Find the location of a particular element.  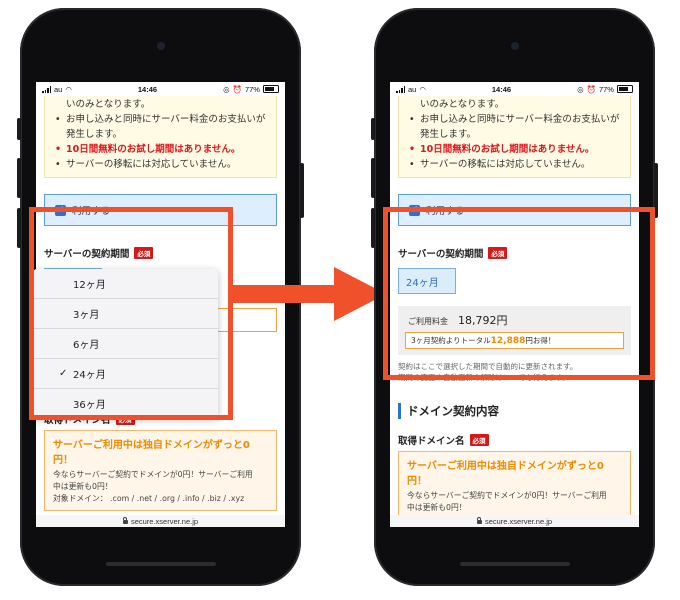

domain-name-label-text: 取得ドメイン名 is located at coordinates (431, 441).